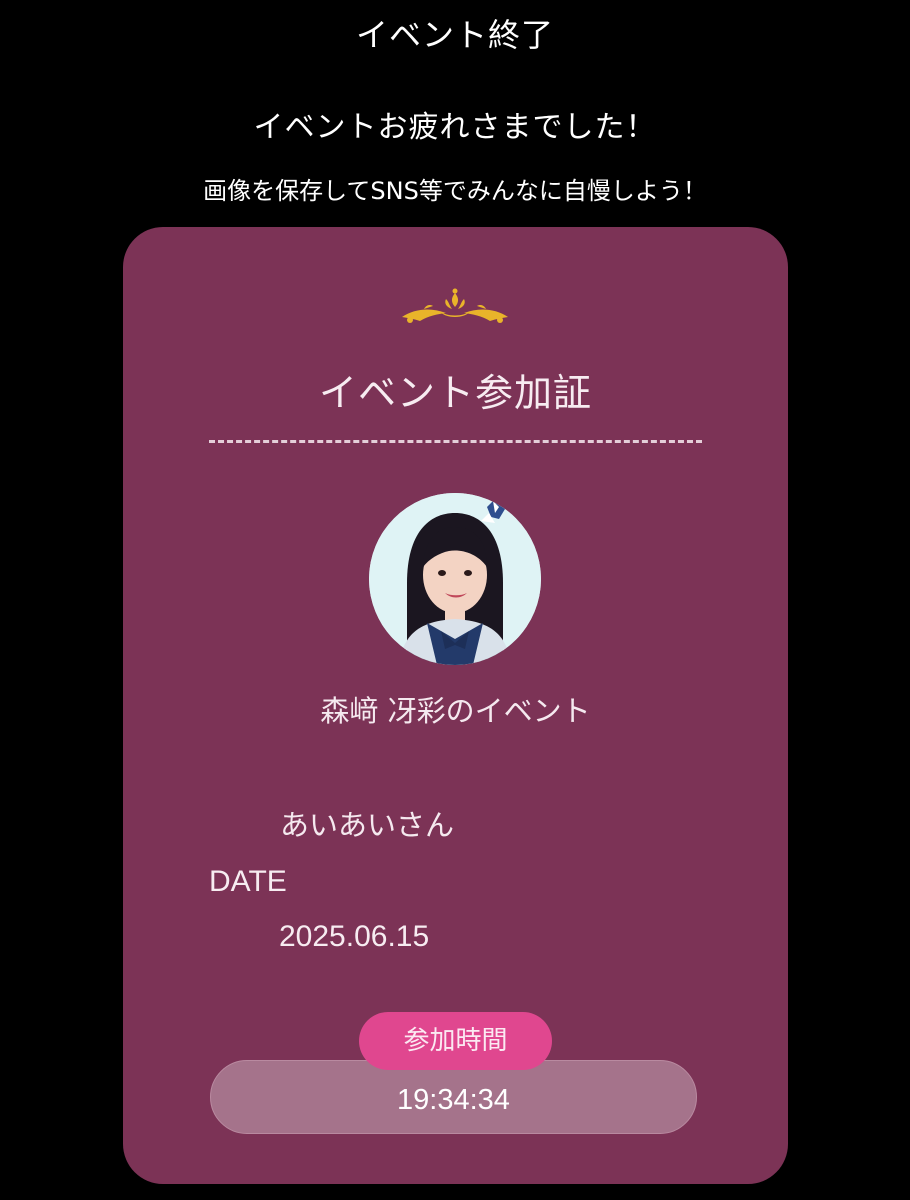 The width and height of the screenshot is (910, 1200). Describe the element at coordinates (367, 825) in the screenshot. I see `participant-name: あいあいさん` at that location.